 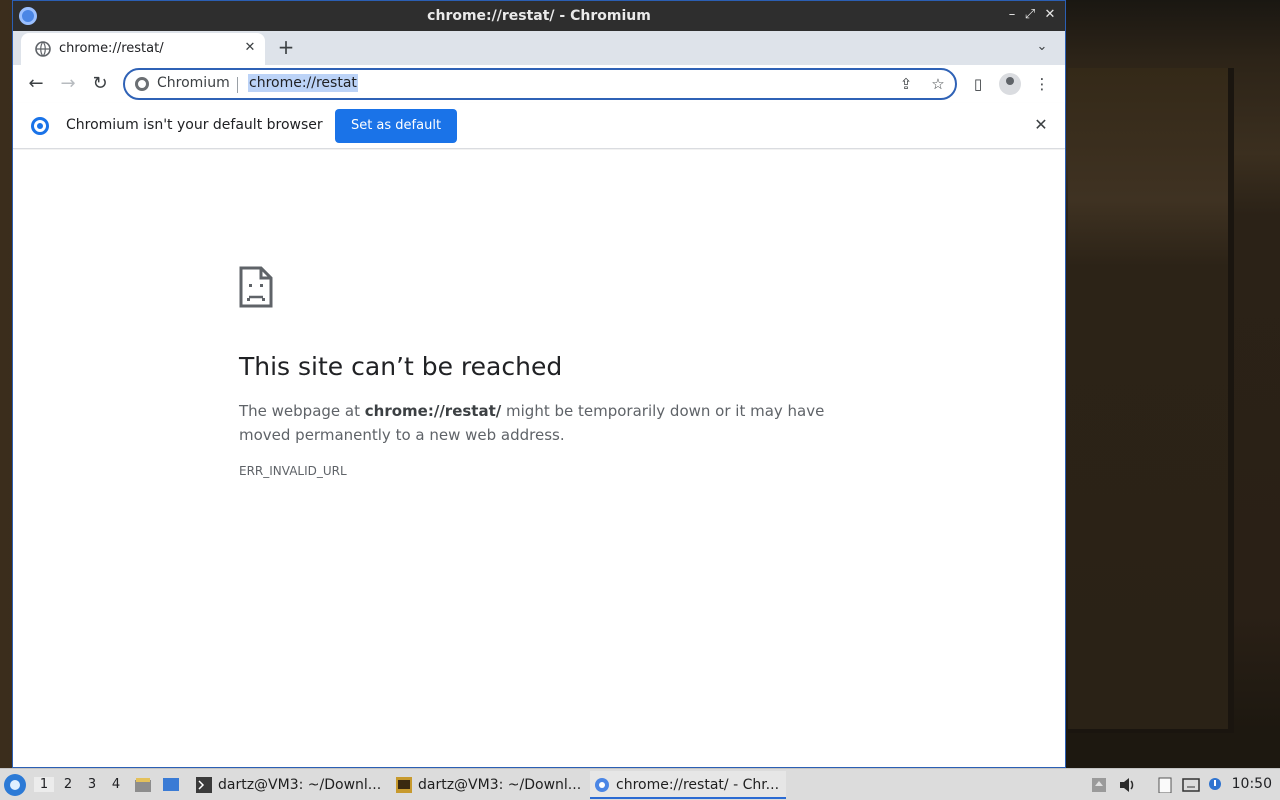 I want to click on error-desc-url: chrome://restat/, so click(x=433, y=411).